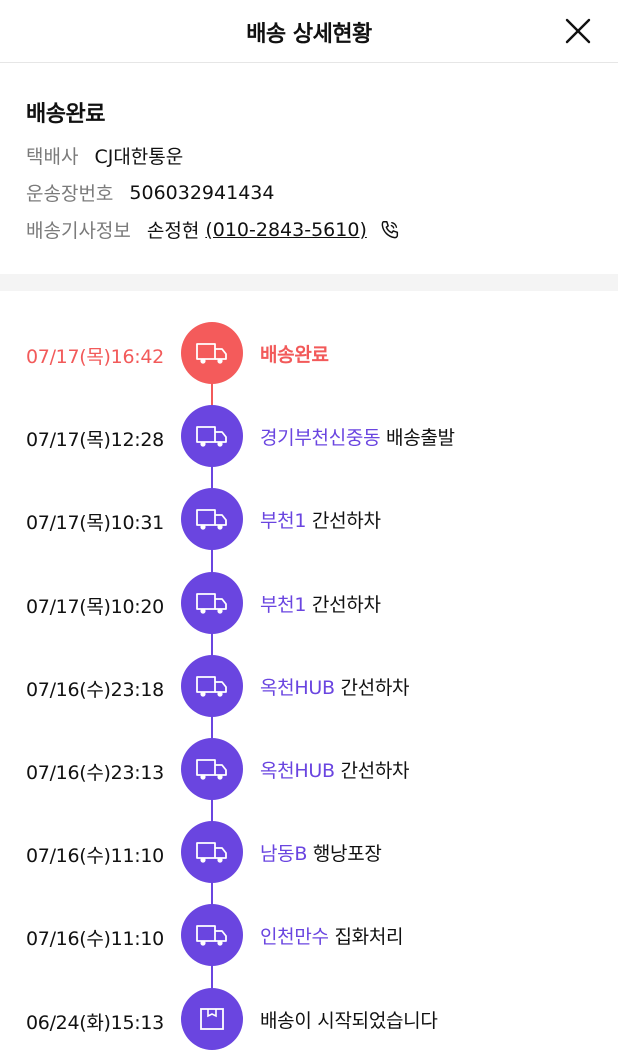 The width and height of the screenshot is (618, 1052). I want to click on driver-row: 배송기사정보 손정현 (010-2843-5610), so click(213, 229).